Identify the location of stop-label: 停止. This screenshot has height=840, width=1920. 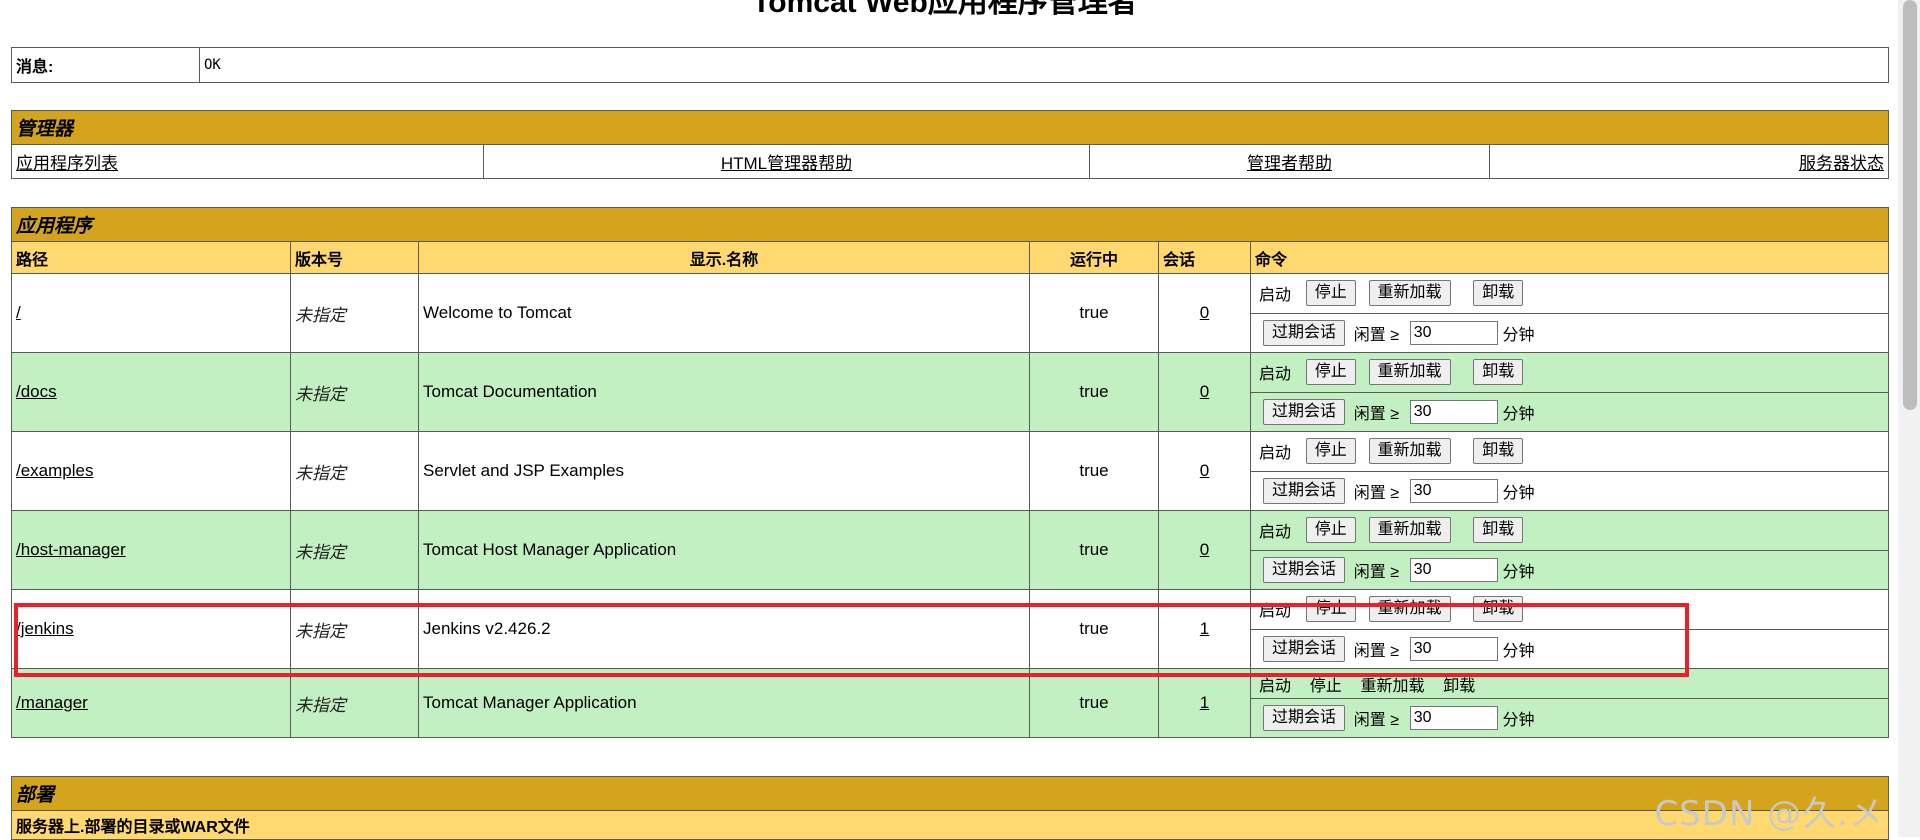
(1325, 686).